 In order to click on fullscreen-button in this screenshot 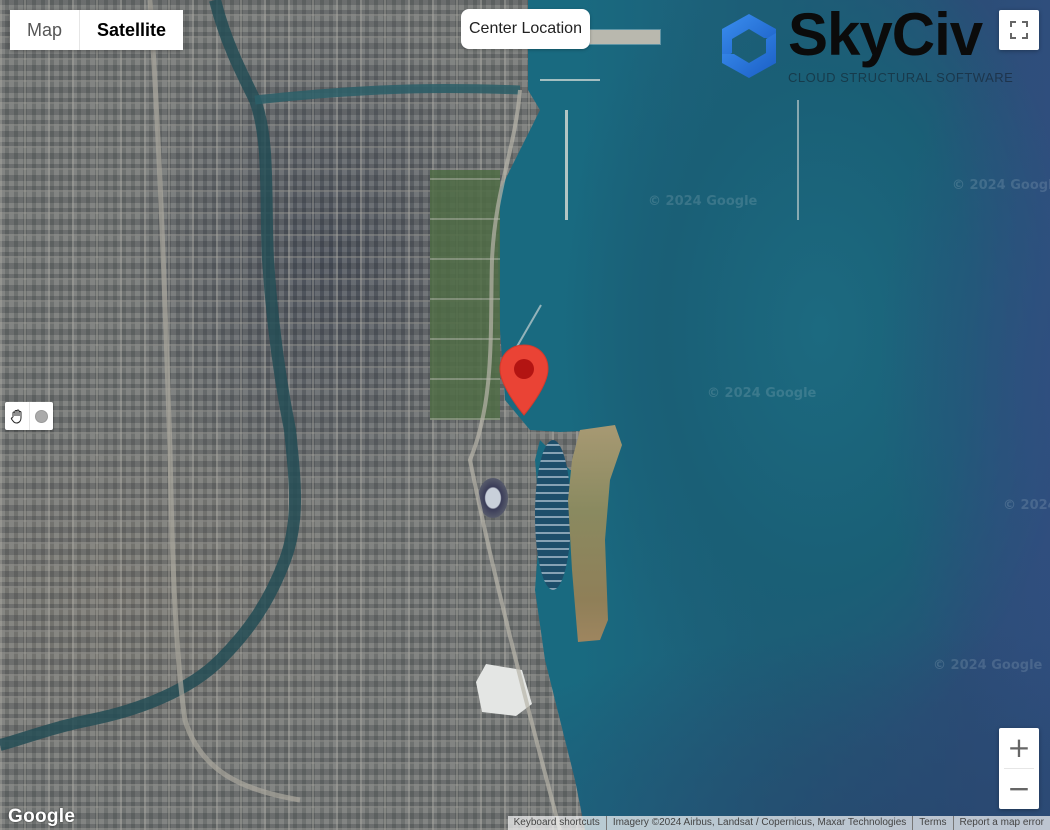, I will do `click(1019, 30)`.